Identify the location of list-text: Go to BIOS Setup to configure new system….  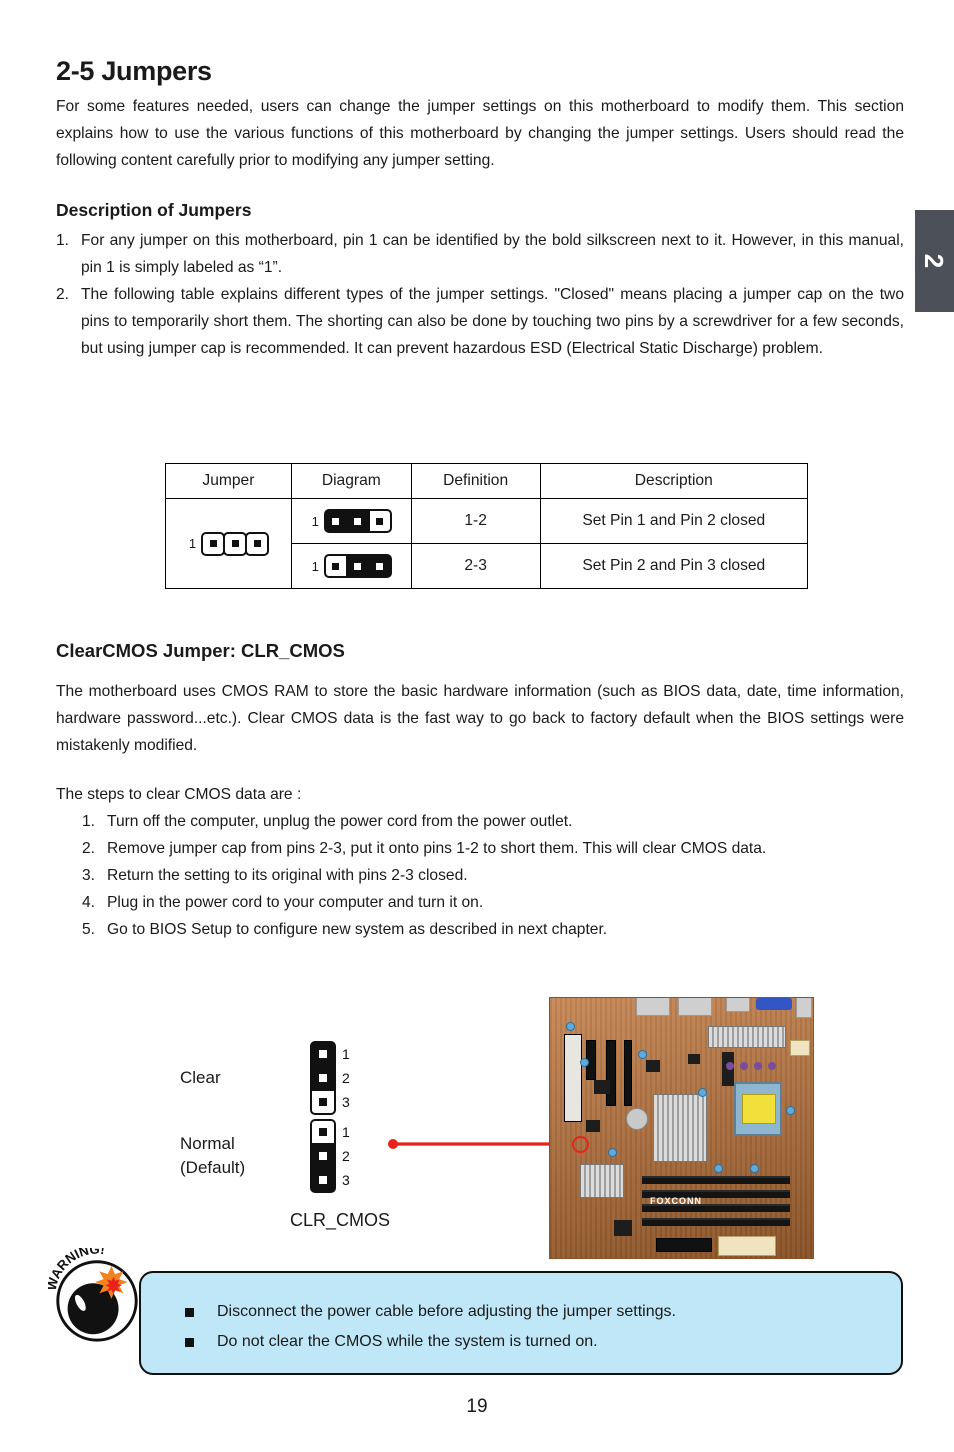
(357, 929).